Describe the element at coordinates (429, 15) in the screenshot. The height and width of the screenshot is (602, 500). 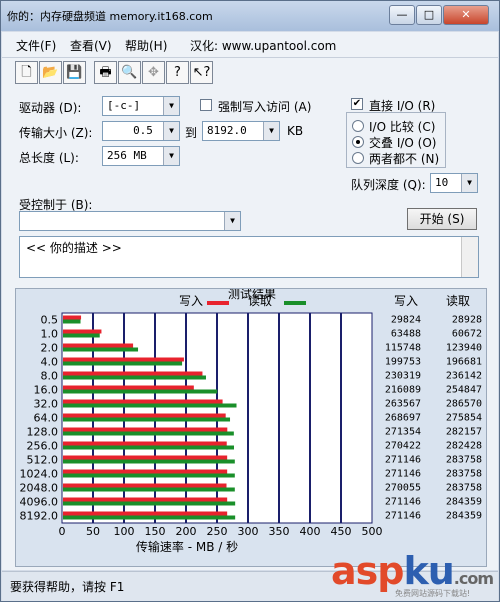
I see `maximize-button: □` at that location.